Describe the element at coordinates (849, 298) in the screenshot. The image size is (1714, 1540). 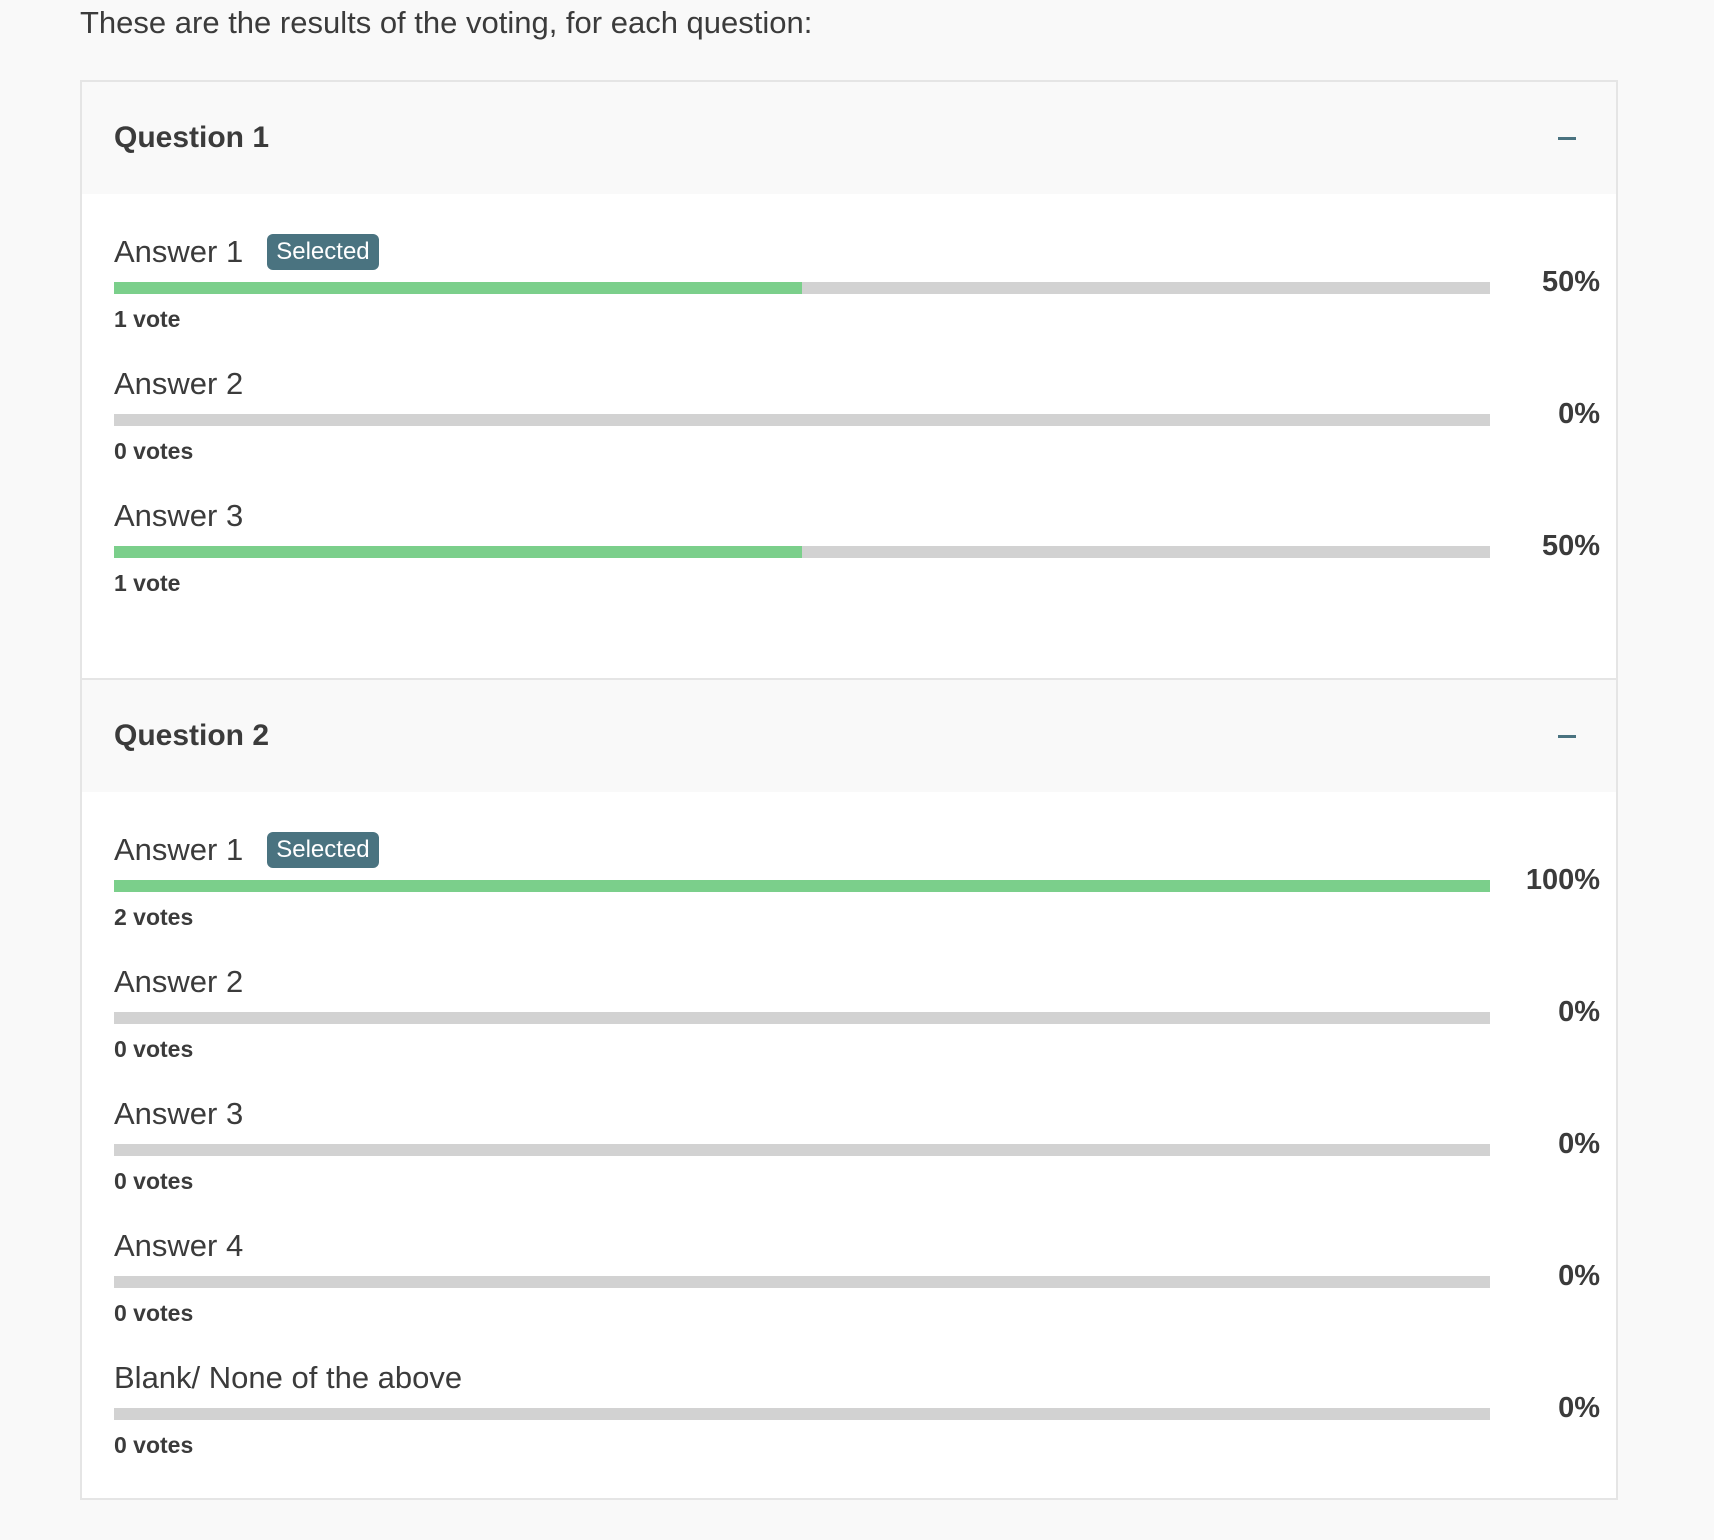
I see `answer-result-row: Answer 1 Selected 1 vote 50%` at that location.